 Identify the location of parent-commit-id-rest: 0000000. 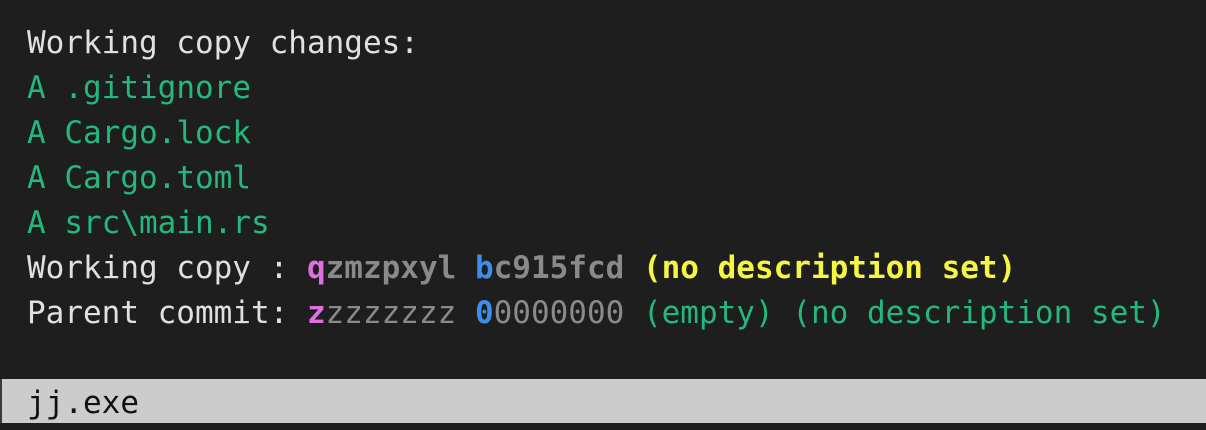
(559, 313).